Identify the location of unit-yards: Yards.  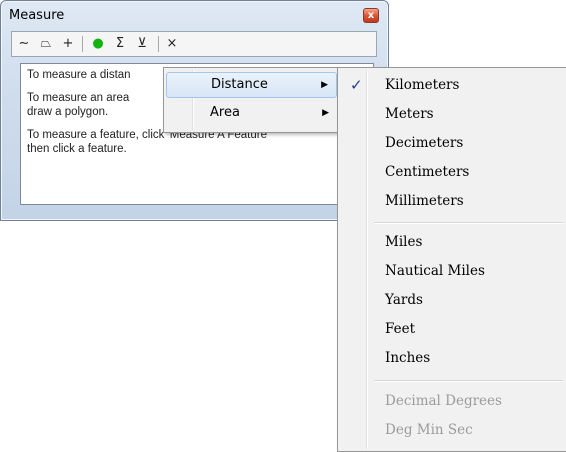
(452, 300).